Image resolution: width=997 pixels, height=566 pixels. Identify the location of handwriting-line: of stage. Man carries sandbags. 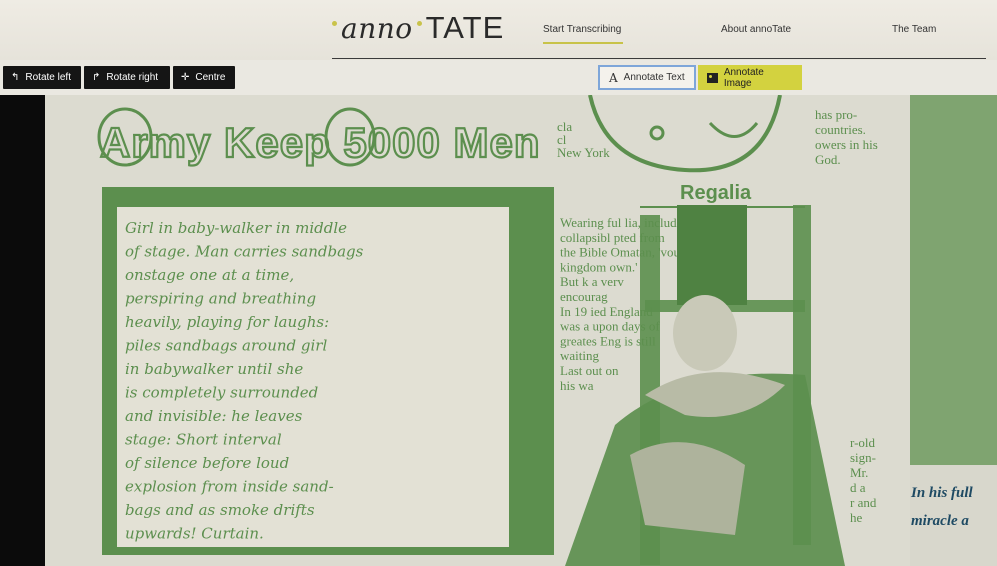
(244, 252).